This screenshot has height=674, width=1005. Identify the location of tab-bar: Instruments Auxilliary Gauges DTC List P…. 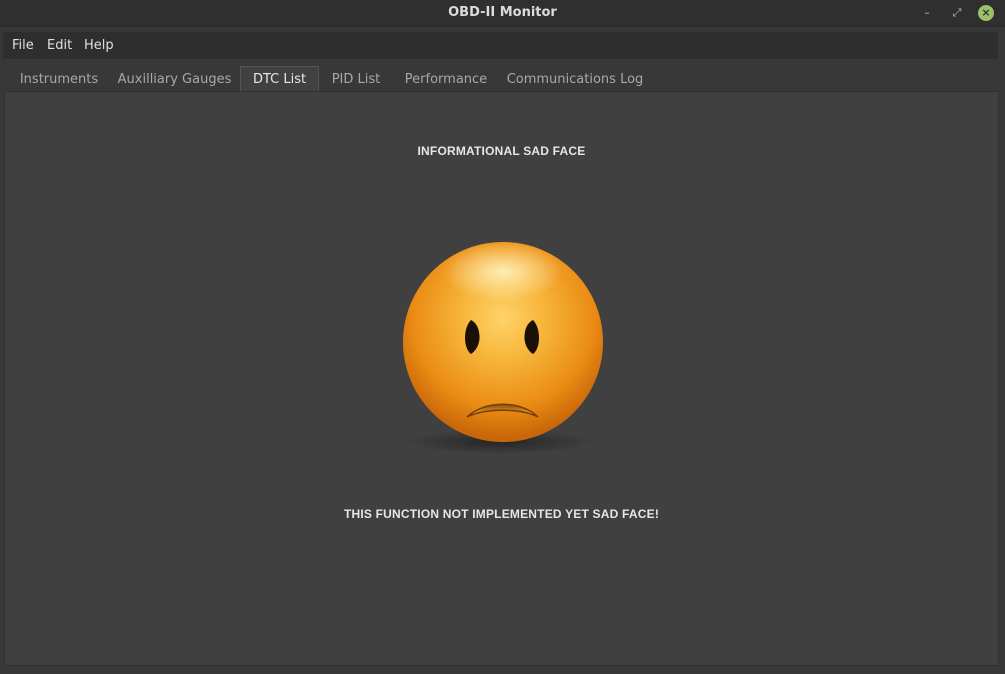
(502, 79).